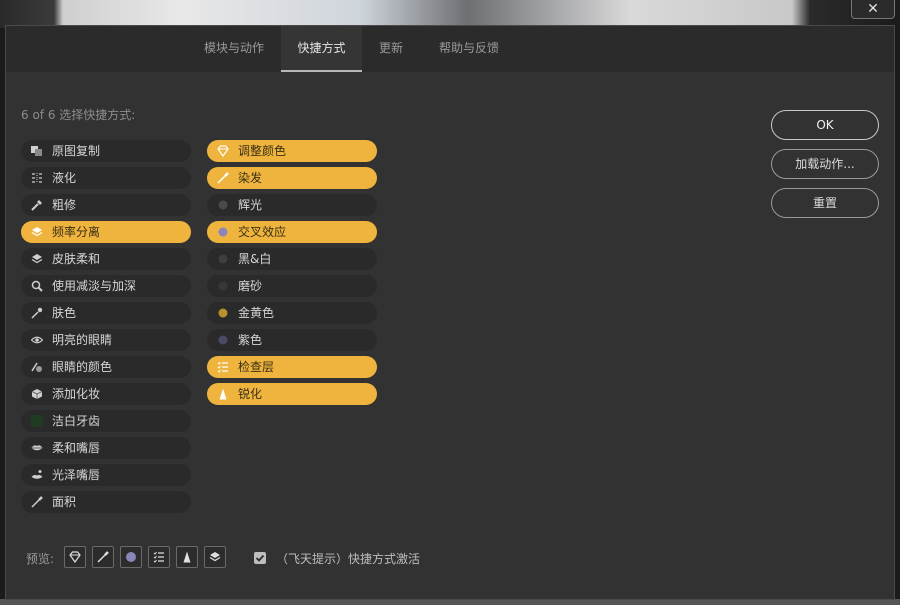  I want to click on shortcut-item: 交叉效应, so click(292, 232).